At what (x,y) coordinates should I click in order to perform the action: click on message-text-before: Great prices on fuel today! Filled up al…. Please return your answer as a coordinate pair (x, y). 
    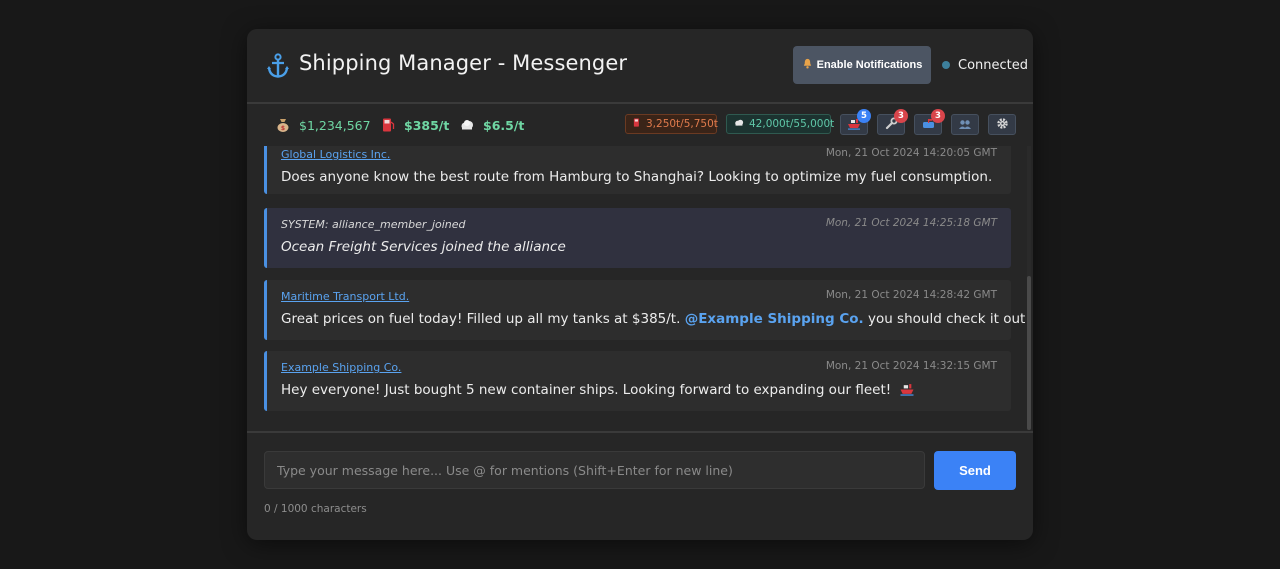
    Looking at the image, I should click on (481, 319).